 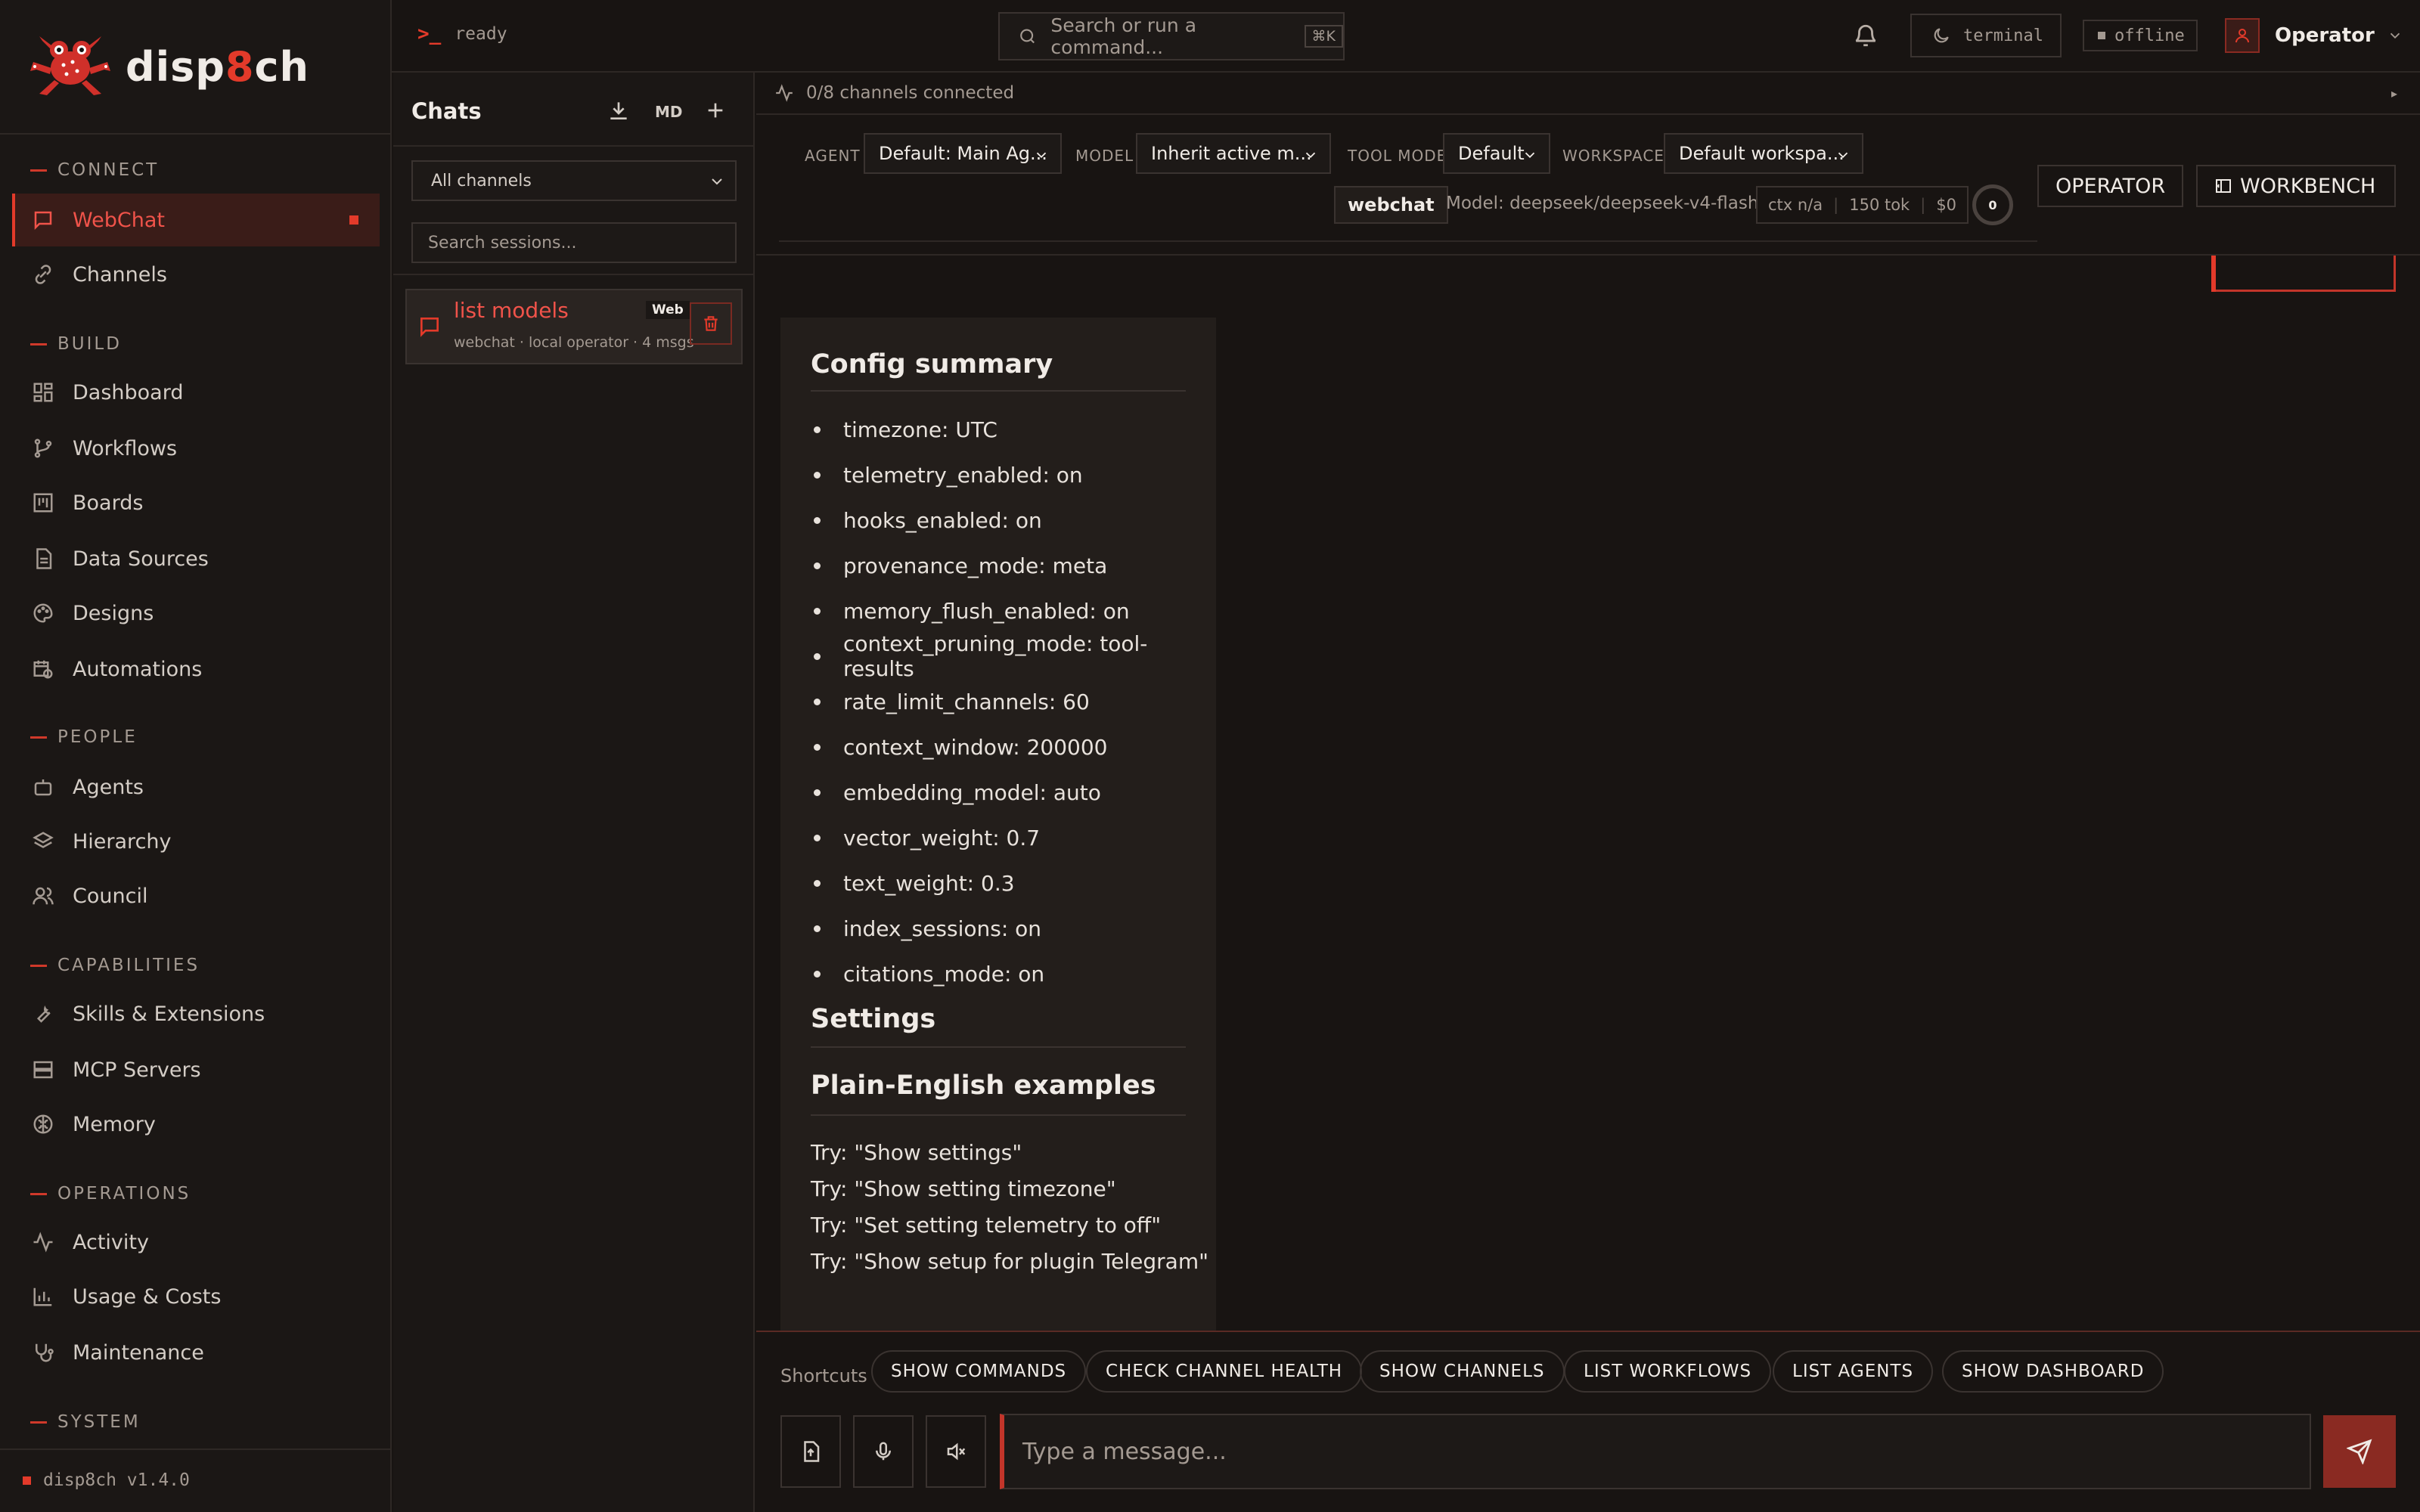 What do you see at coordinates (76, 344) in the screenshot?
I see `section-build: BUILD` at bounding box center [76, 344].